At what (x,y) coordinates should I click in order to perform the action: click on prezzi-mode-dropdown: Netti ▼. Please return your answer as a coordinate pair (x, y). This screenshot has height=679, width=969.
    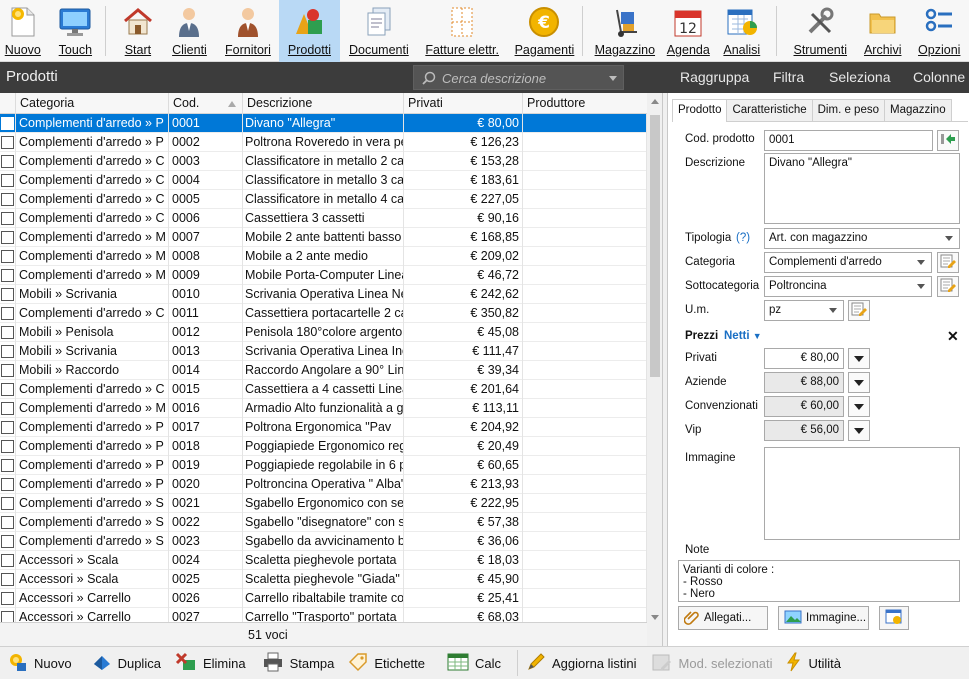
    Looking at the image, I should click on (743, 336).